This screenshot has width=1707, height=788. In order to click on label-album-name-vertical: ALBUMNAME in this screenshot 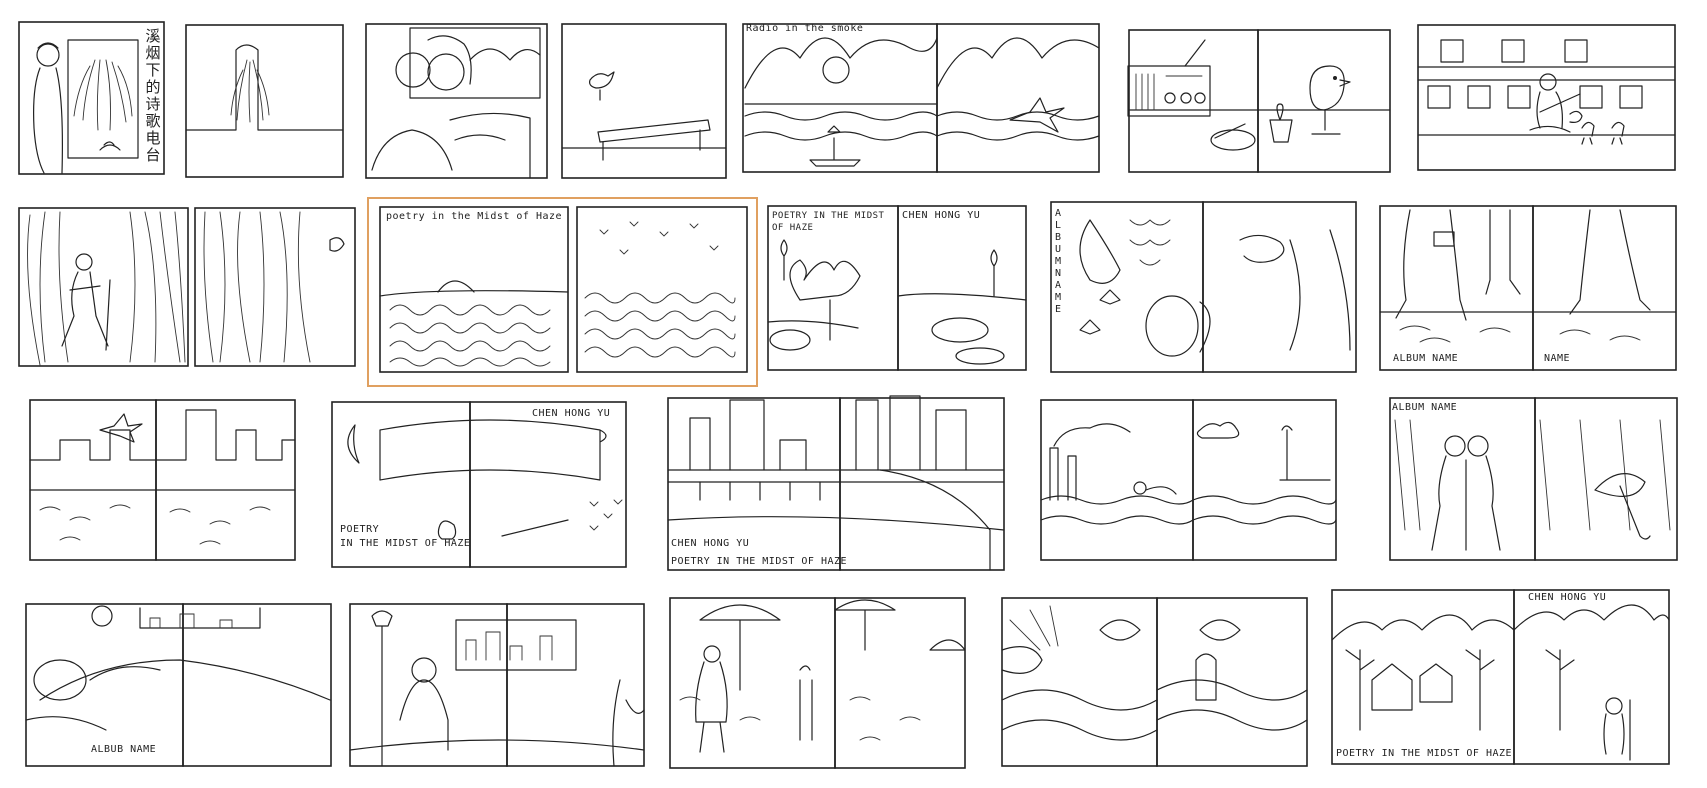, I will do `click(1058, 261)`.